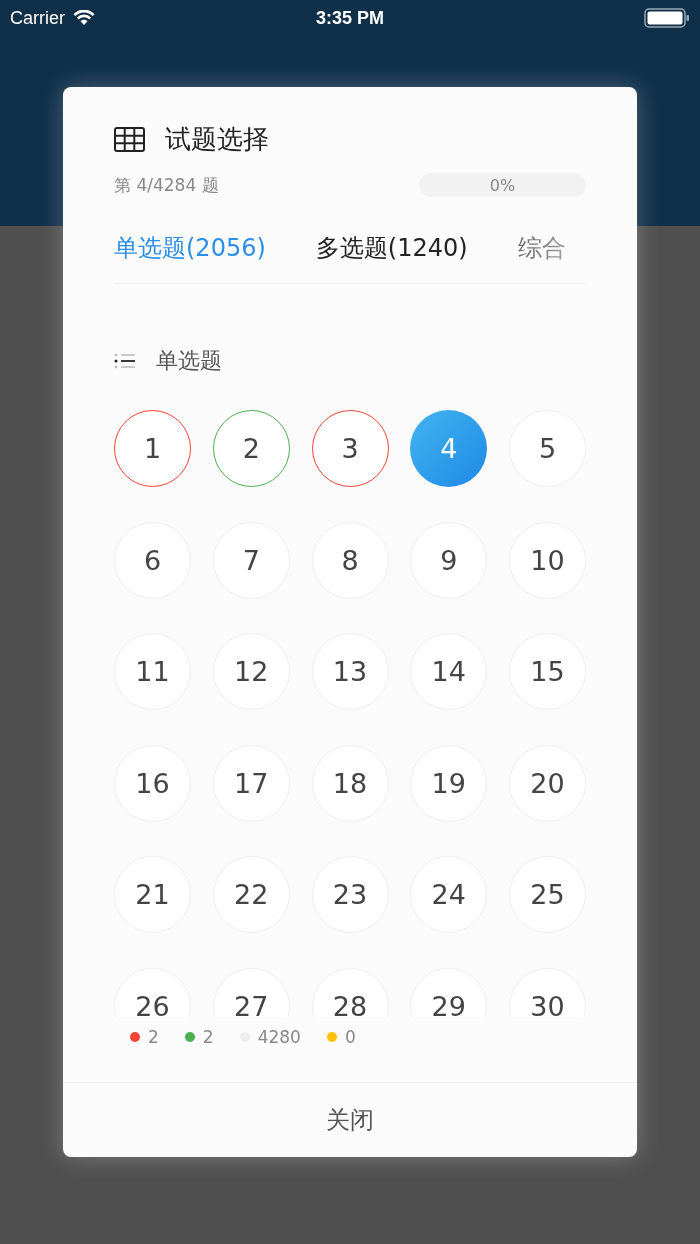 This screenshot has width=700, height=1244. I want to click on question-number-button: 20, so click(547, 783).